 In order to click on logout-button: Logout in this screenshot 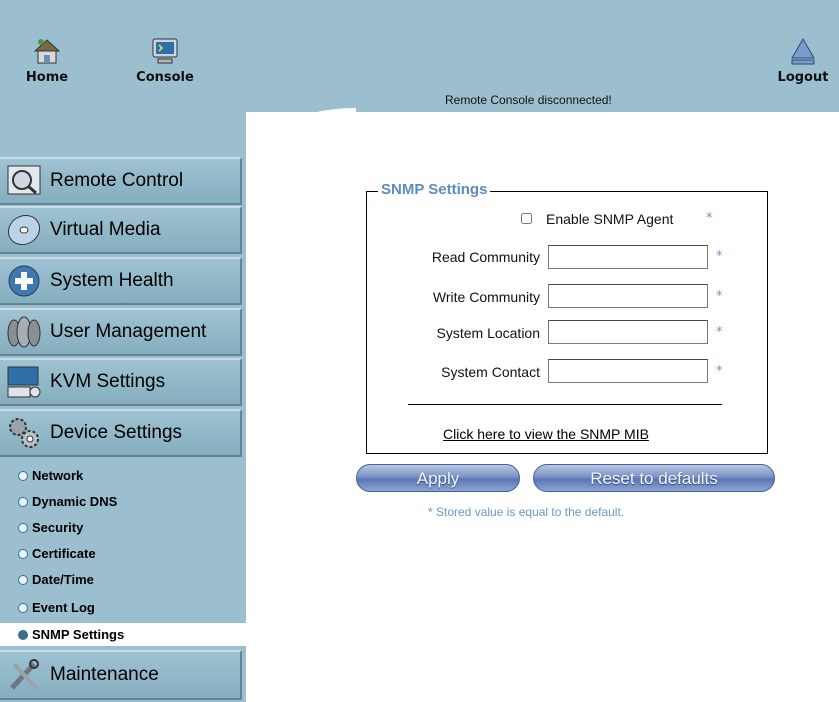, I will do `click(803, 60)`.